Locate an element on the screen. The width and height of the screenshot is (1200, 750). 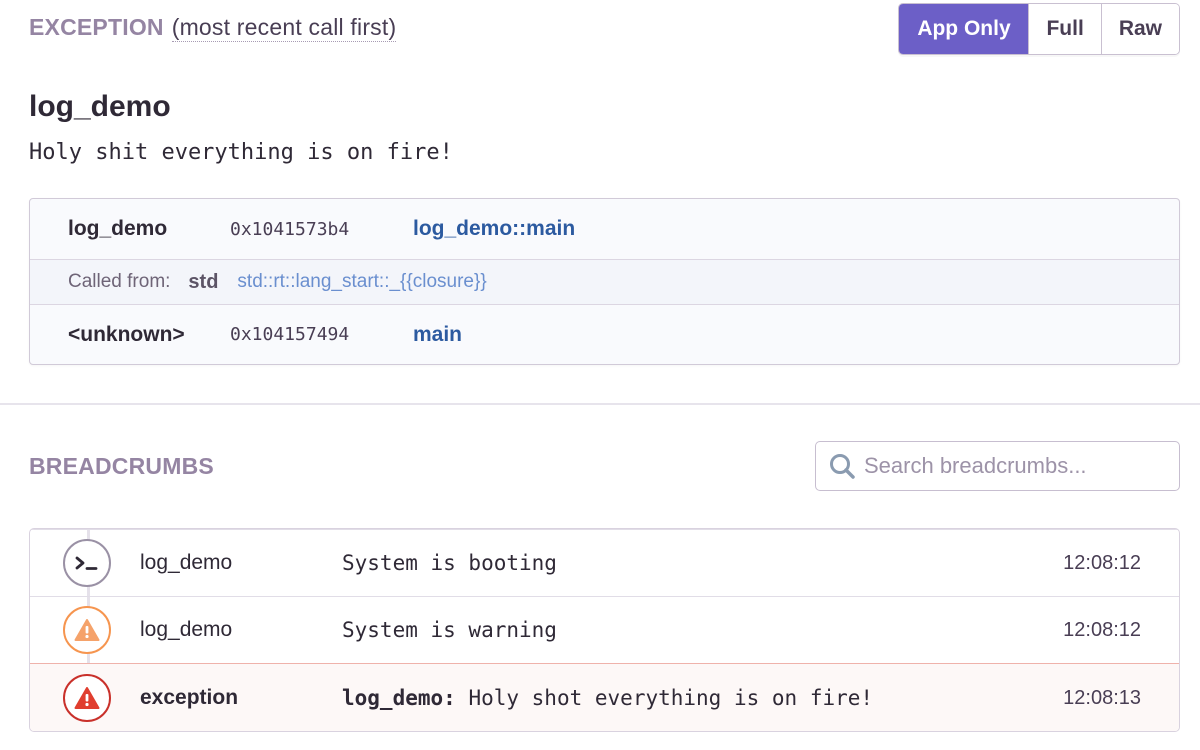
stacktrace-view-toggle: App Only Full Raw is located at coordinates (1039, 29).